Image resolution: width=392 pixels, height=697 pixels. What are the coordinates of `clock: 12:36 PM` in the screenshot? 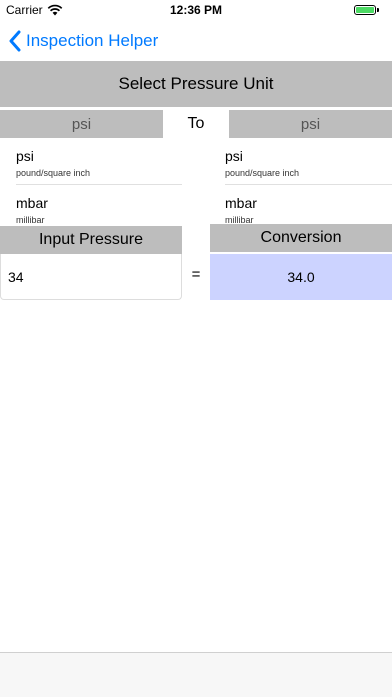 It's located at (196, 10).